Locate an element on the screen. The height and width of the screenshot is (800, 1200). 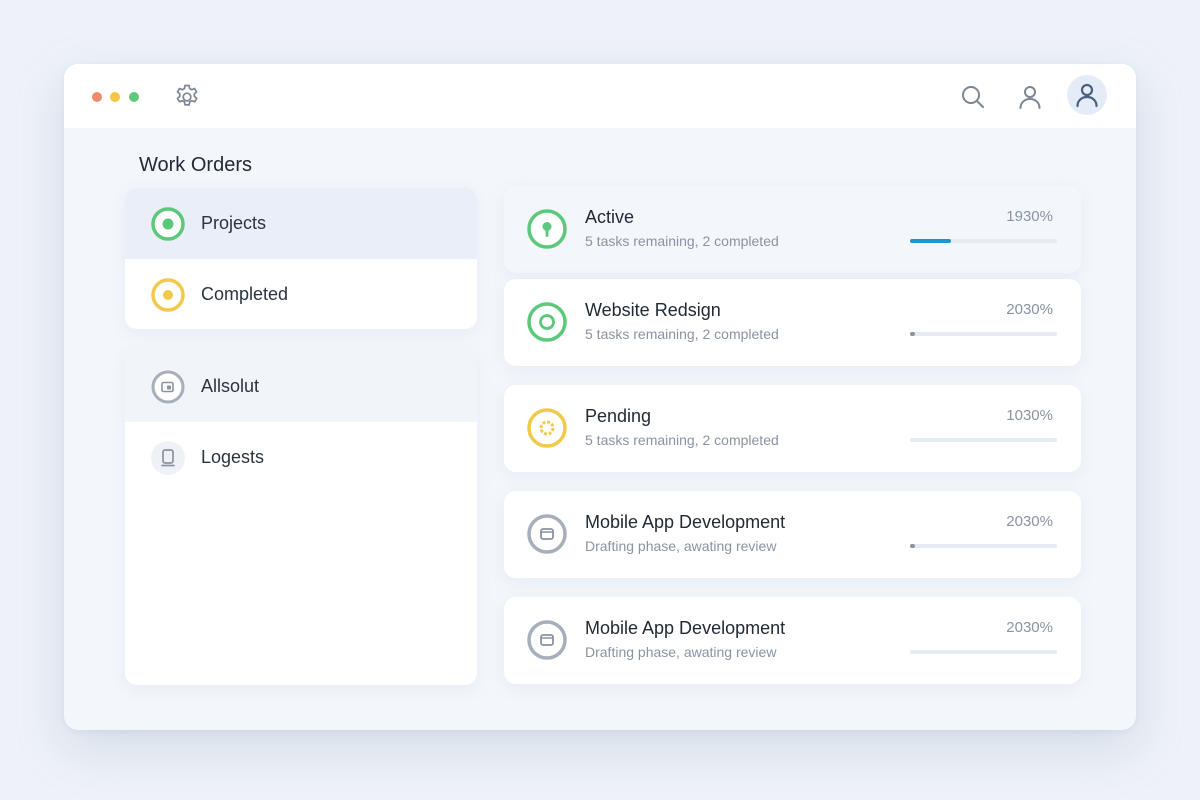
order-name: Pending is located at coordinates (618, 416).